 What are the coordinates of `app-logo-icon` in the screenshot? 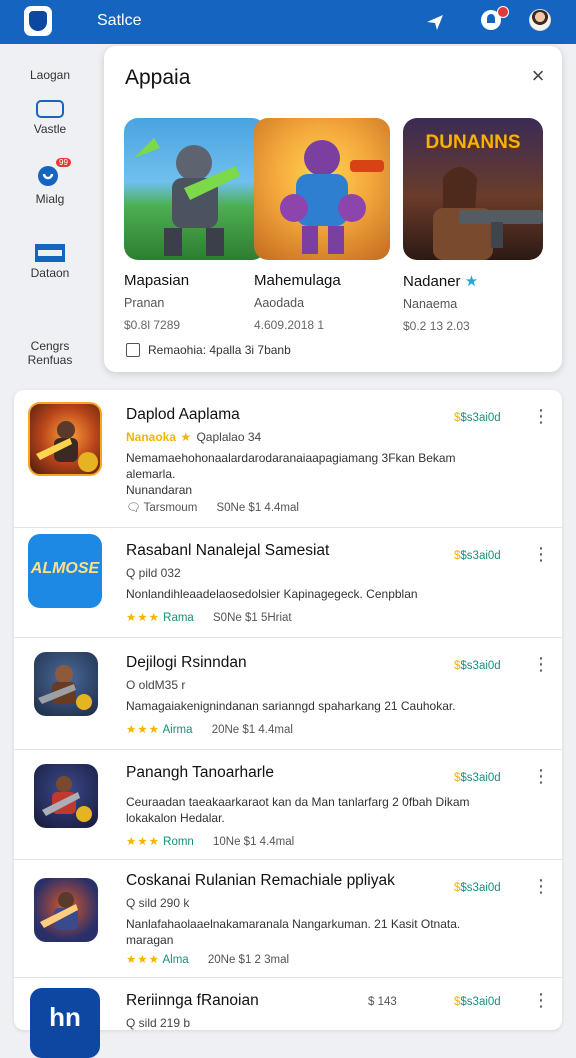 It's located at (38, 21).